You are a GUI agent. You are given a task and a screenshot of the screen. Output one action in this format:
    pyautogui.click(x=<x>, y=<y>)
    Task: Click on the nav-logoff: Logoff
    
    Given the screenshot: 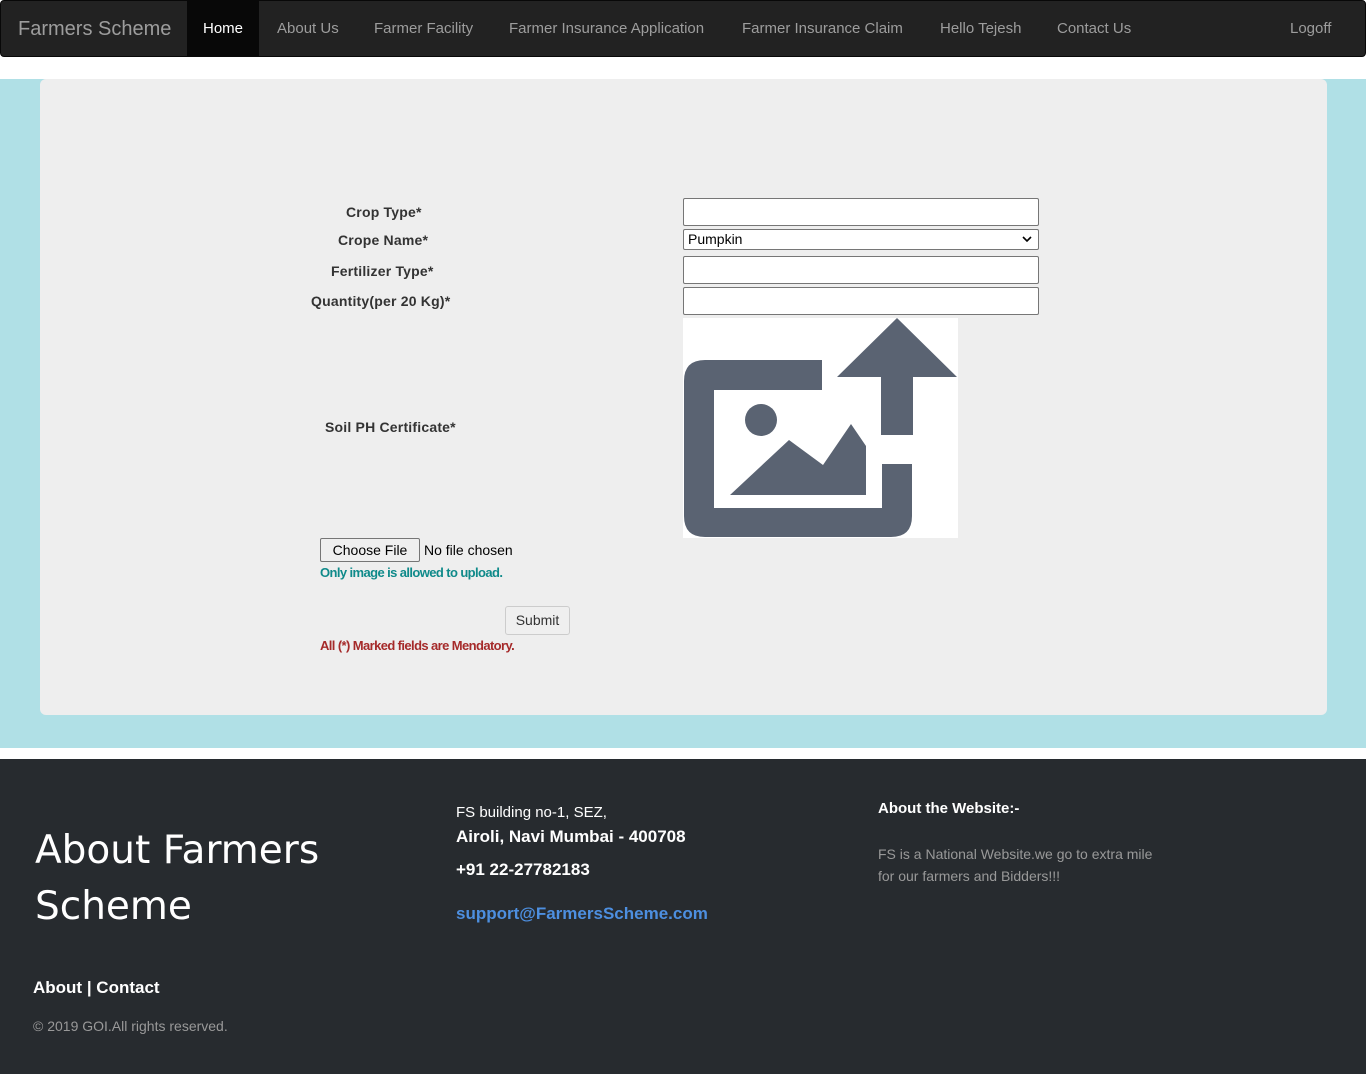 What is the action you would take?
    pyautogui.click(x=1310, y=29)
    